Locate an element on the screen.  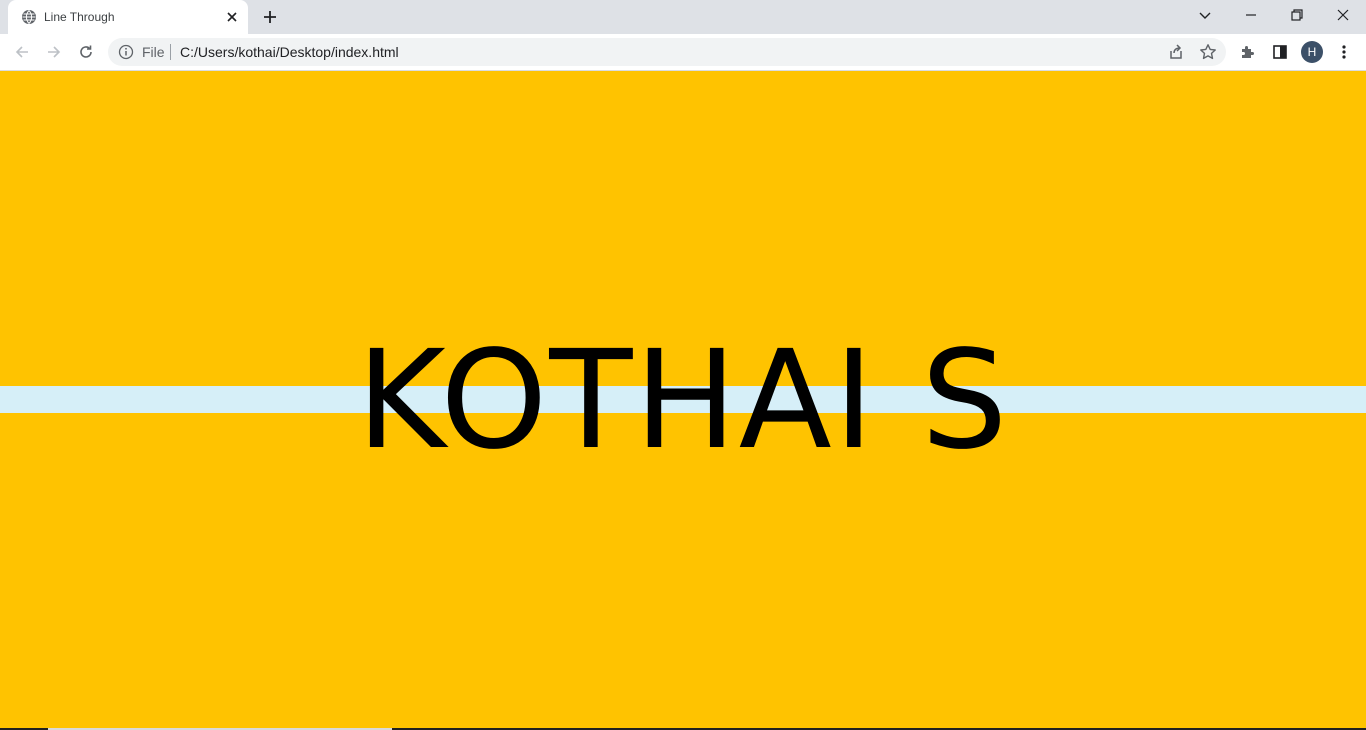
forward-button is located at coordinates (54, 52).